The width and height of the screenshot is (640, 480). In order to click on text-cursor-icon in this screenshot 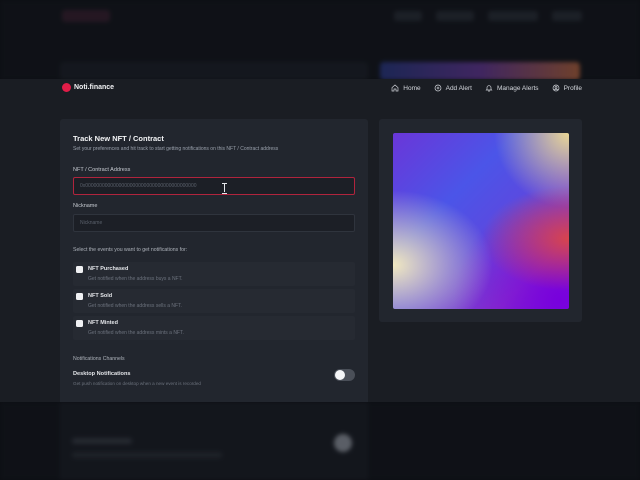, I will do `click(224, 188)`.